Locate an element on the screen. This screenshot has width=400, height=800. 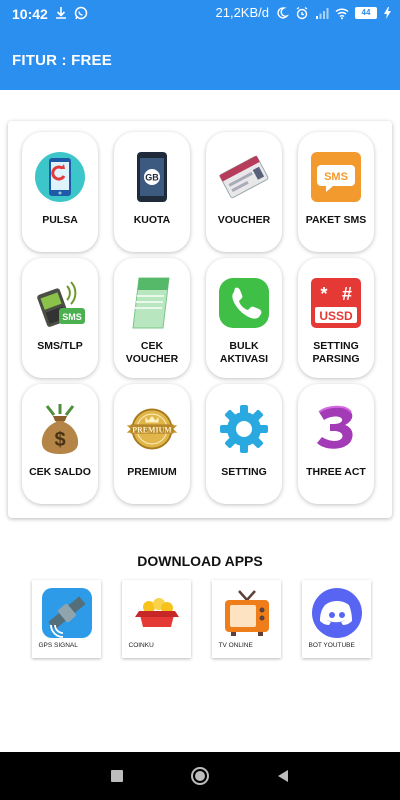
premium-badge-icon: PREMIUM is located at coordinates (152, 429).